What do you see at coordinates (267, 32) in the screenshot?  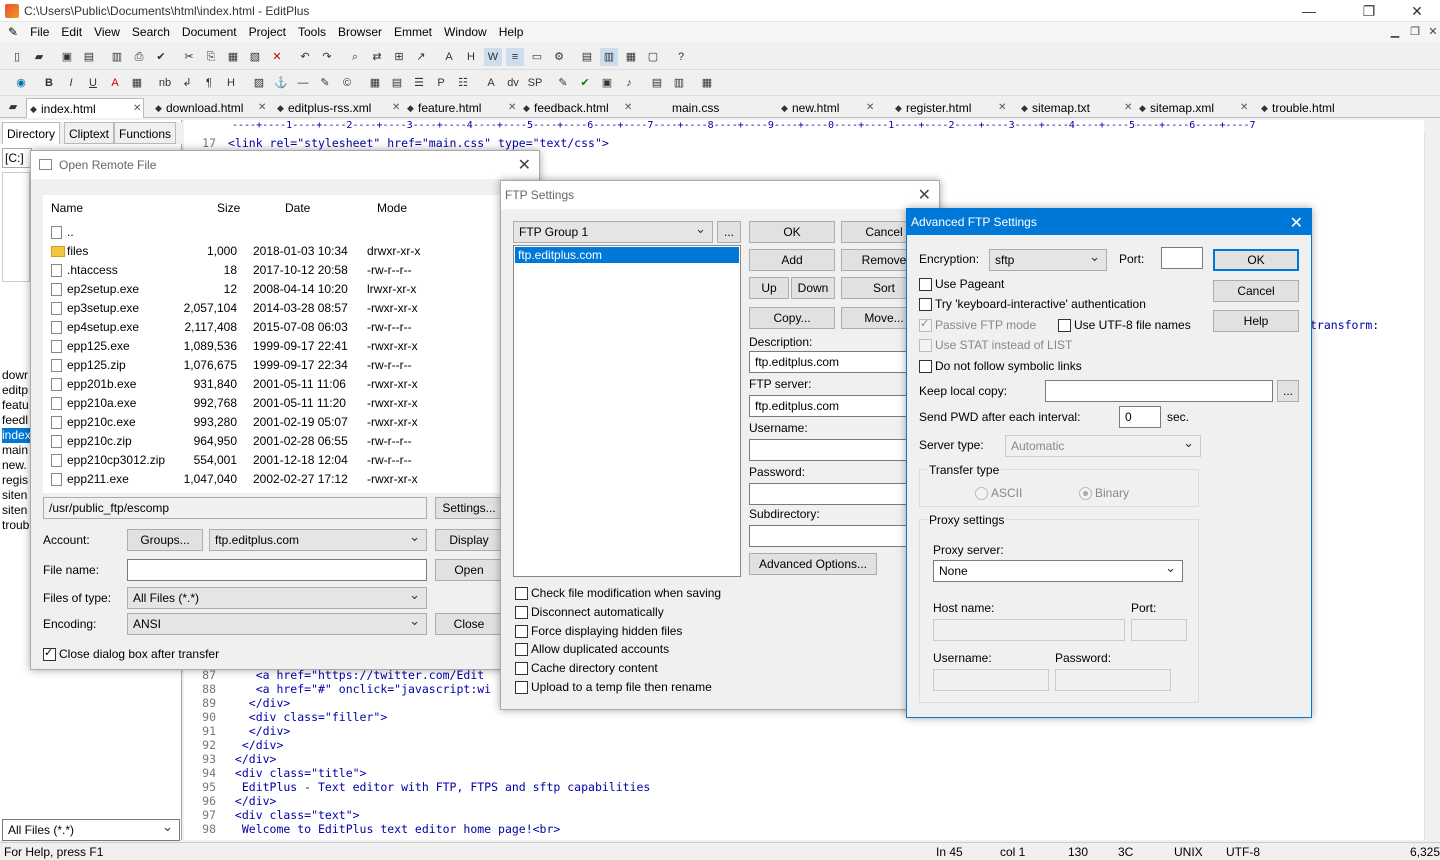 I see `menu-project: Project` at bounding box center [267, 32].